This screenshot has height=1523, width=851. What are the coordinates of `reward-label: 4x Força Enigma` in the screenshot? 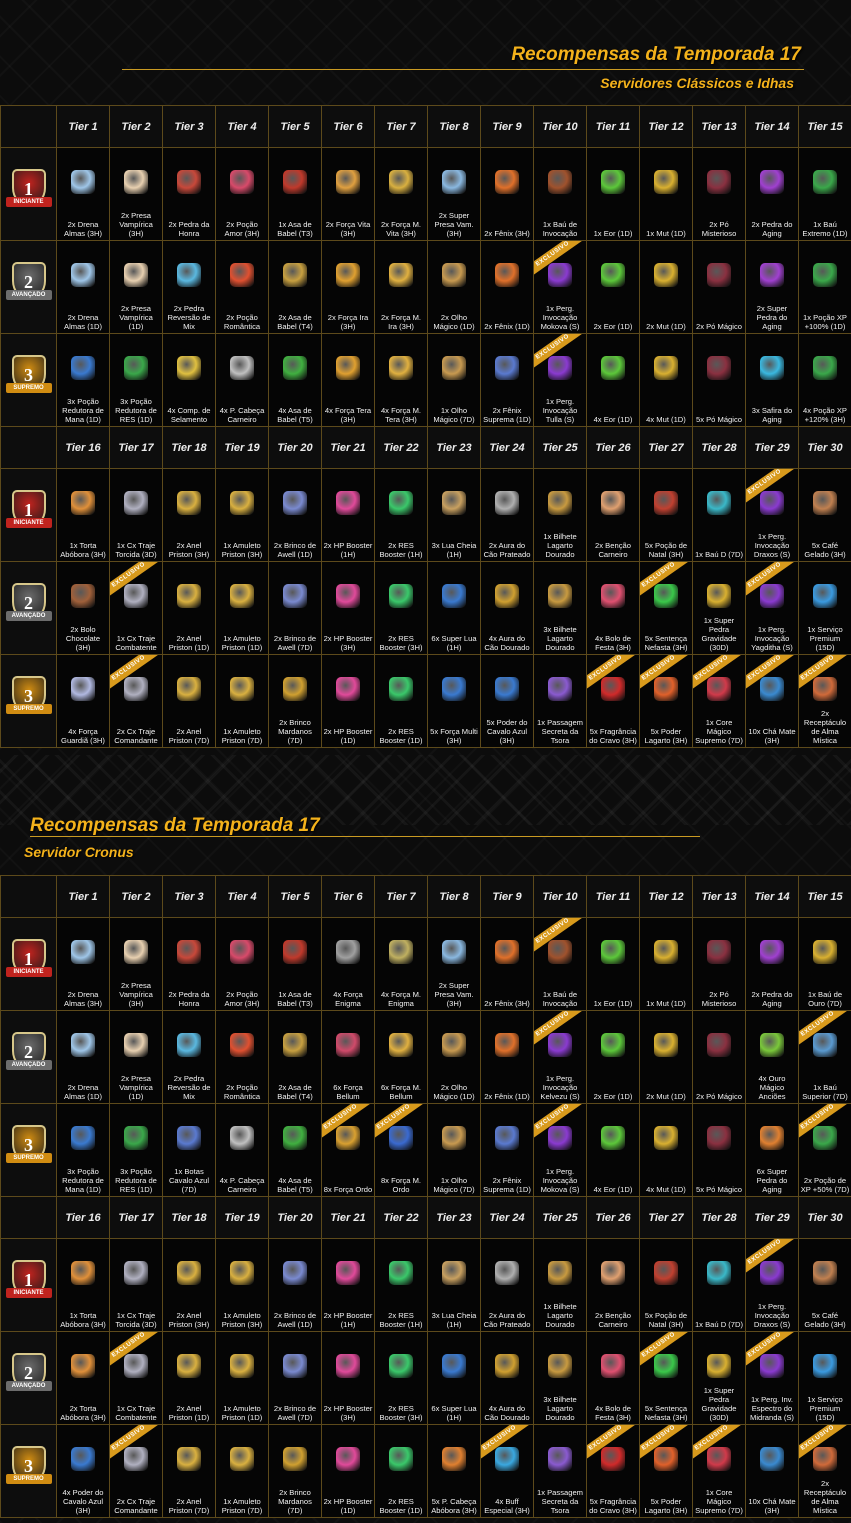 It's located at (348, 999).